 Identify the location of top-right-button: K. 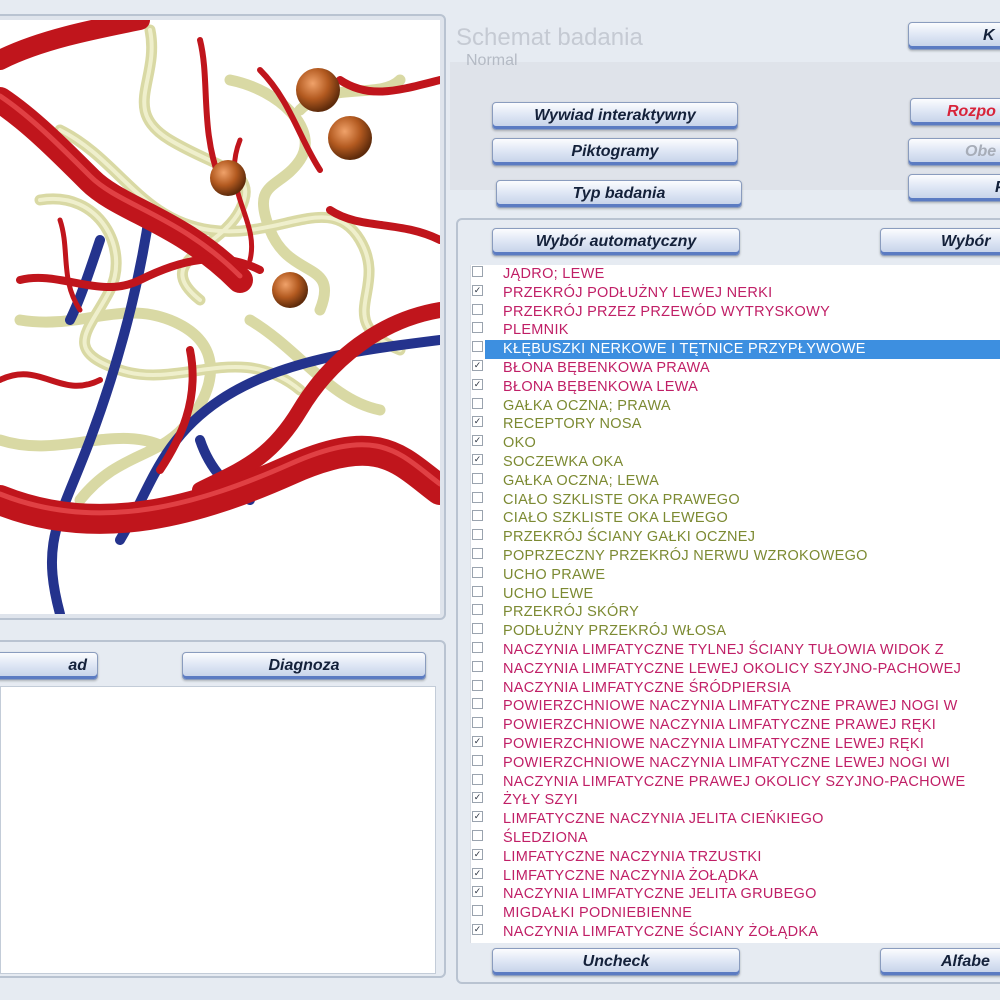
(954, 36).